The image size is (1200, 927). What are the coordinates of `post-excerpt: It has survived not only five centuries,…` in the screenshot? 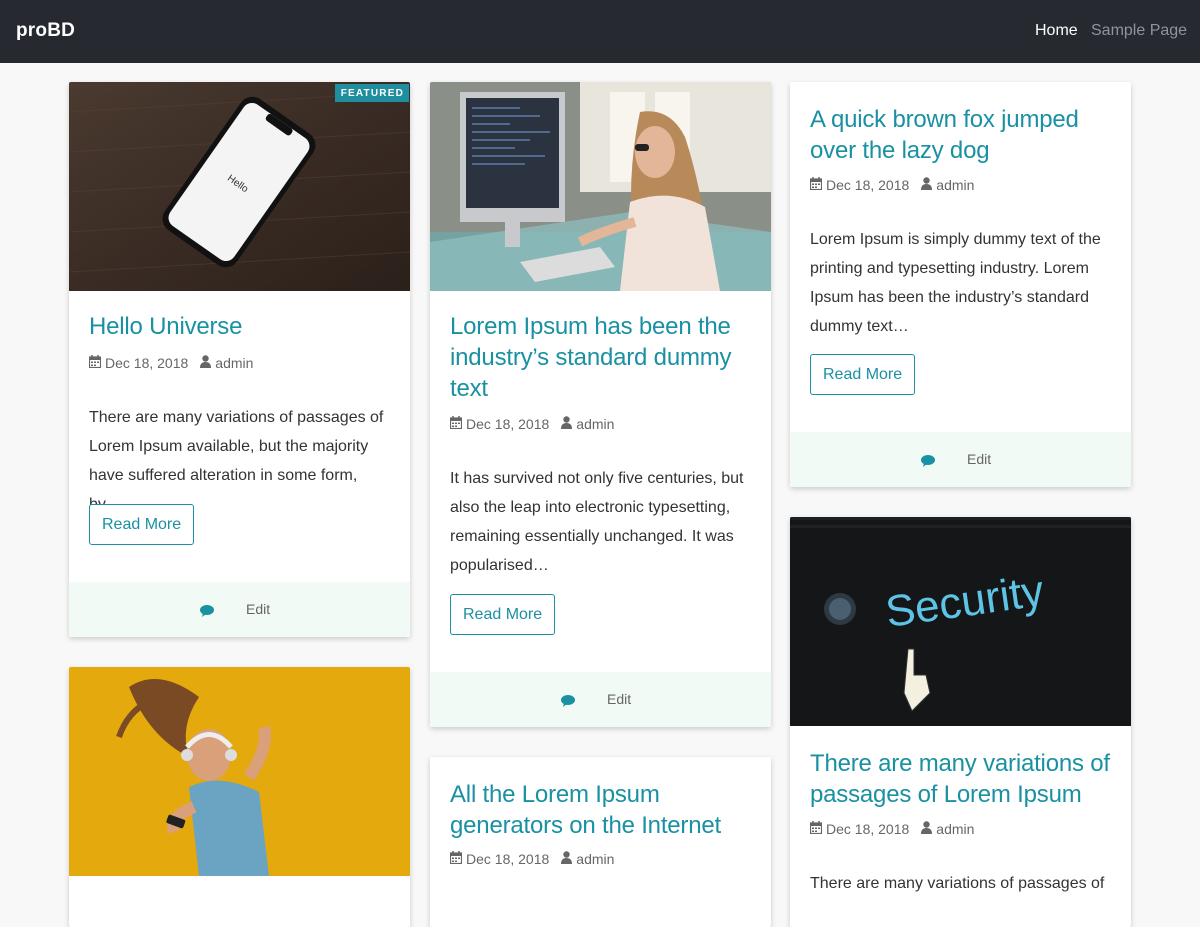 It's located at (597, 522).